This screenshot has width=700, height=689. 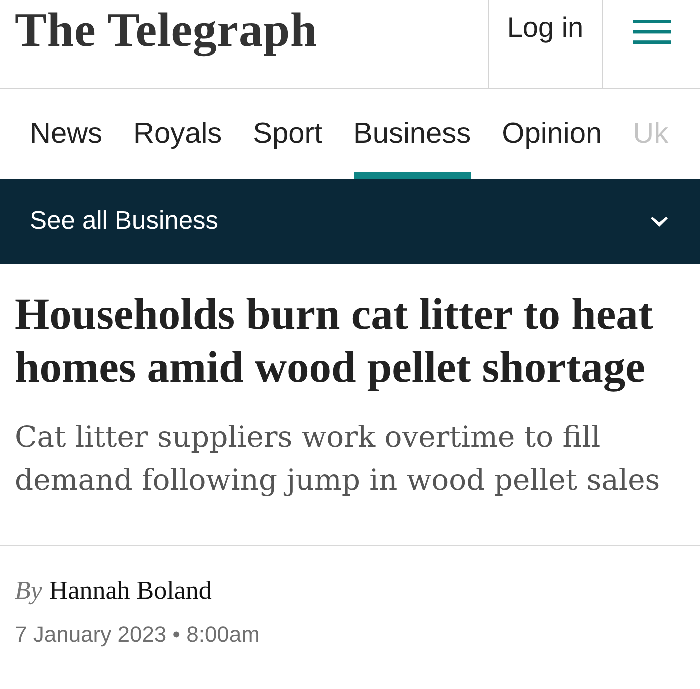 I want to click on standfirst: Cat litter suppliers work overtime to fill demand following jump in wood pellet sales, so click(x=338, y=459).